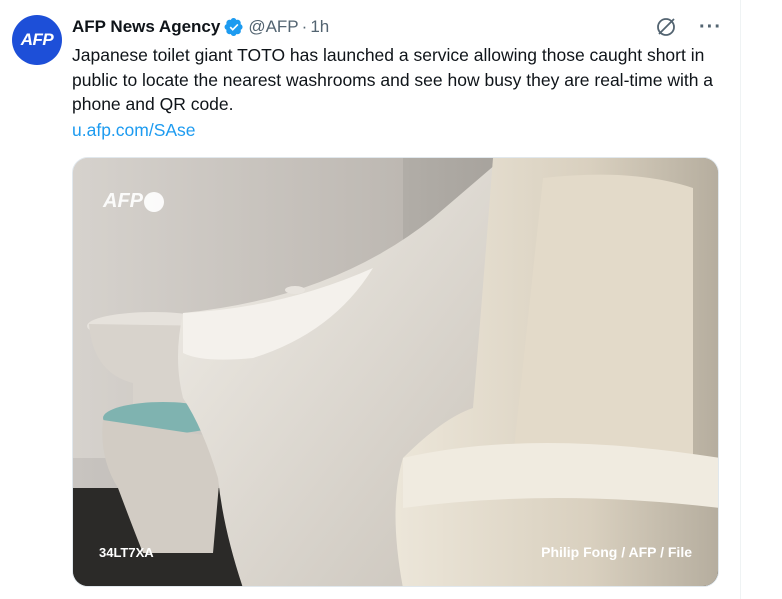  Describe the element at coordinates (234, 27) in the screenshot. I see `verified-badge-icon` at that location.